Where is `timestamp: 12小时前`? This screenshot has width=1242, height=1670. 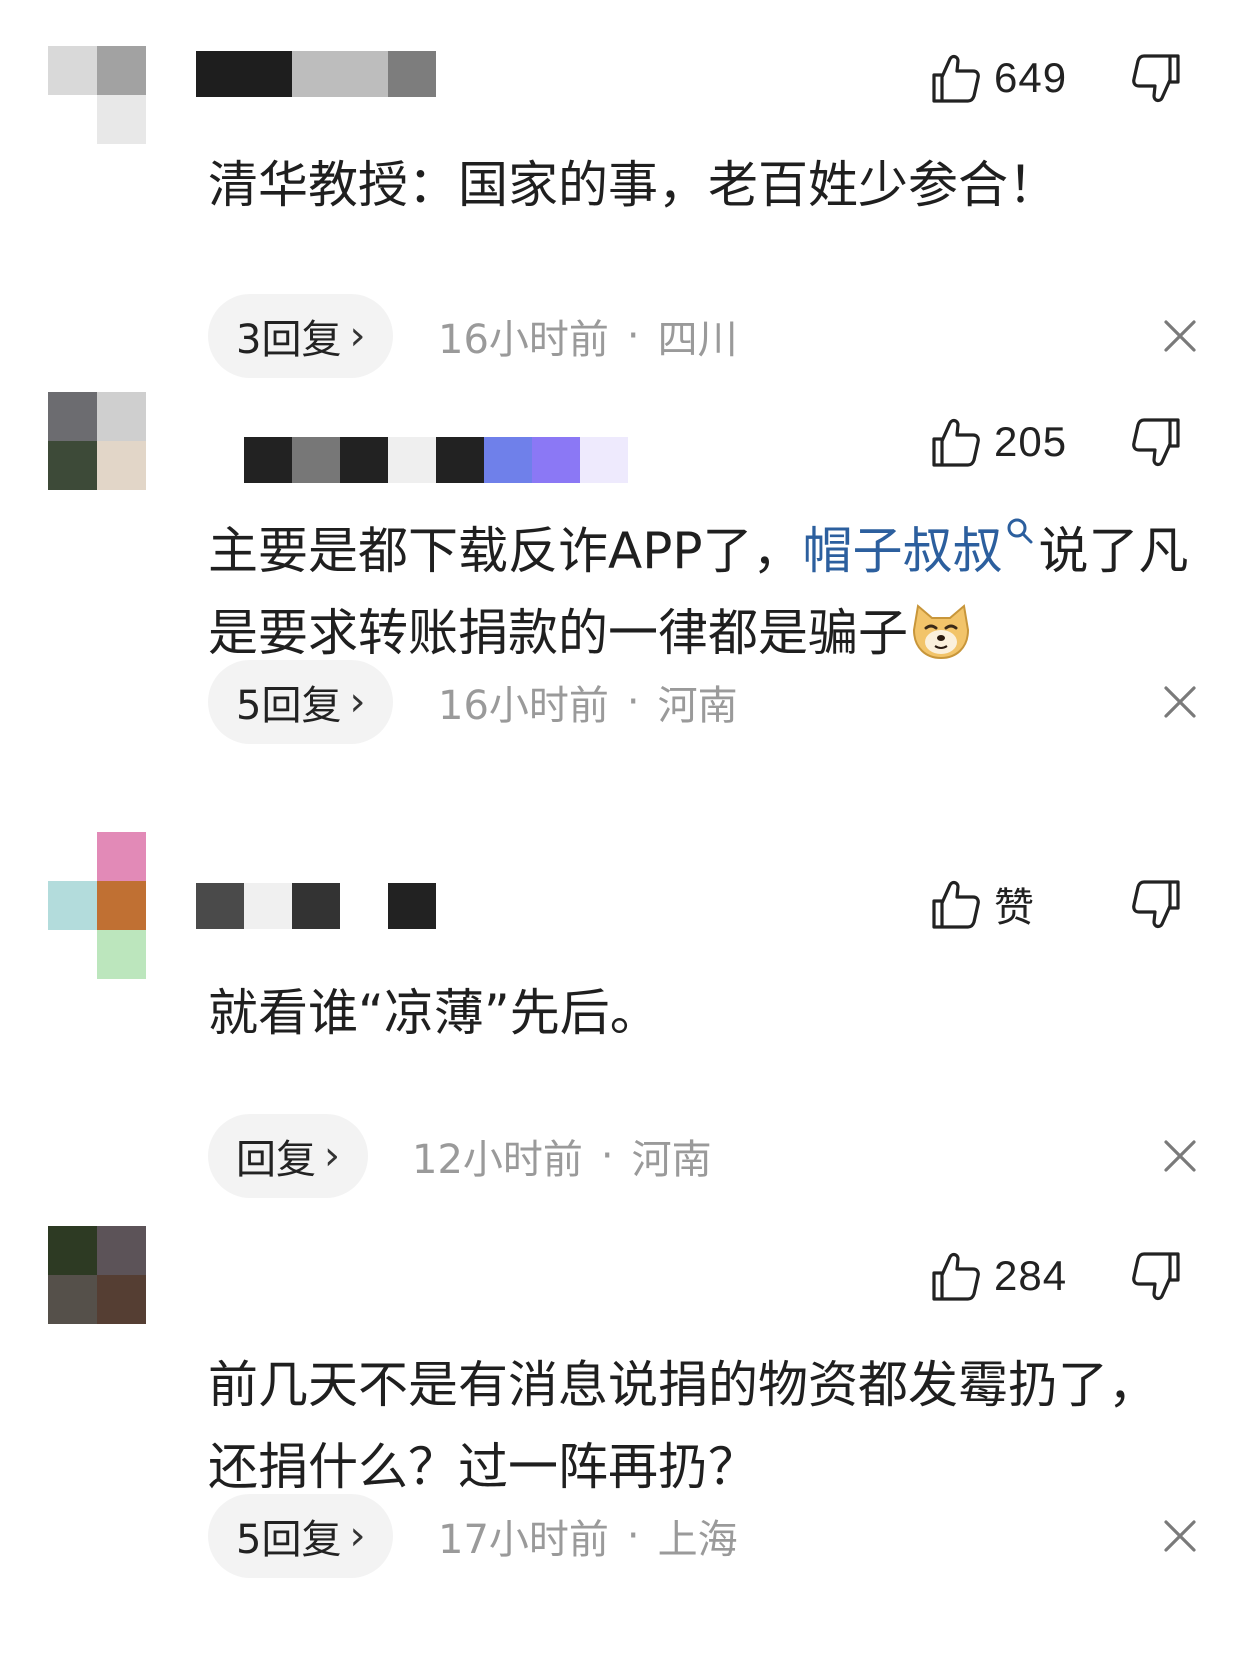 timestamp: 12小时前 is located at coordinates (497, 1160).